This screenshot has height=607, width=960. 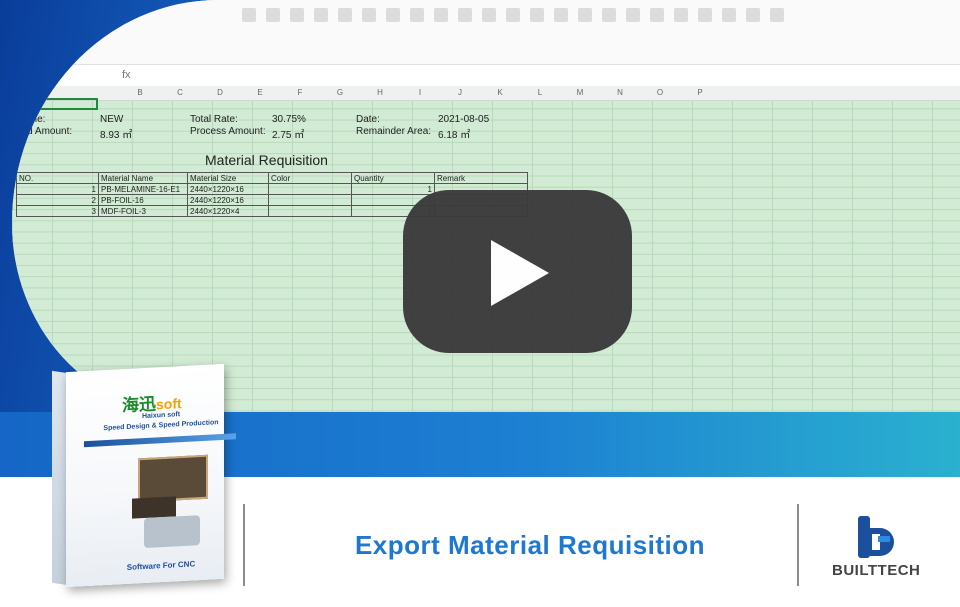 What do you see at coordinates (345, 15) in the screenshot?
I see `align-left-icon` at bounding box center [345, 15].